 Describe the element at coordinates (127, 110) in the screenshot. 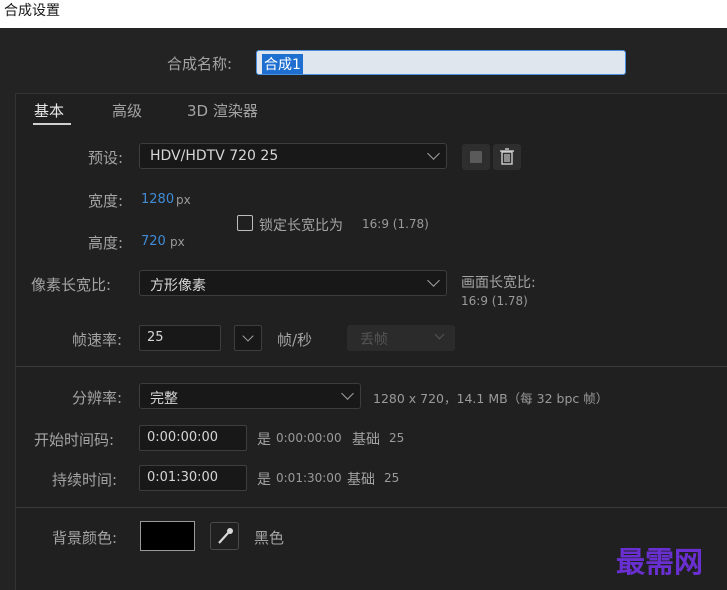

I see `tab-advanced: 高级` at that location.